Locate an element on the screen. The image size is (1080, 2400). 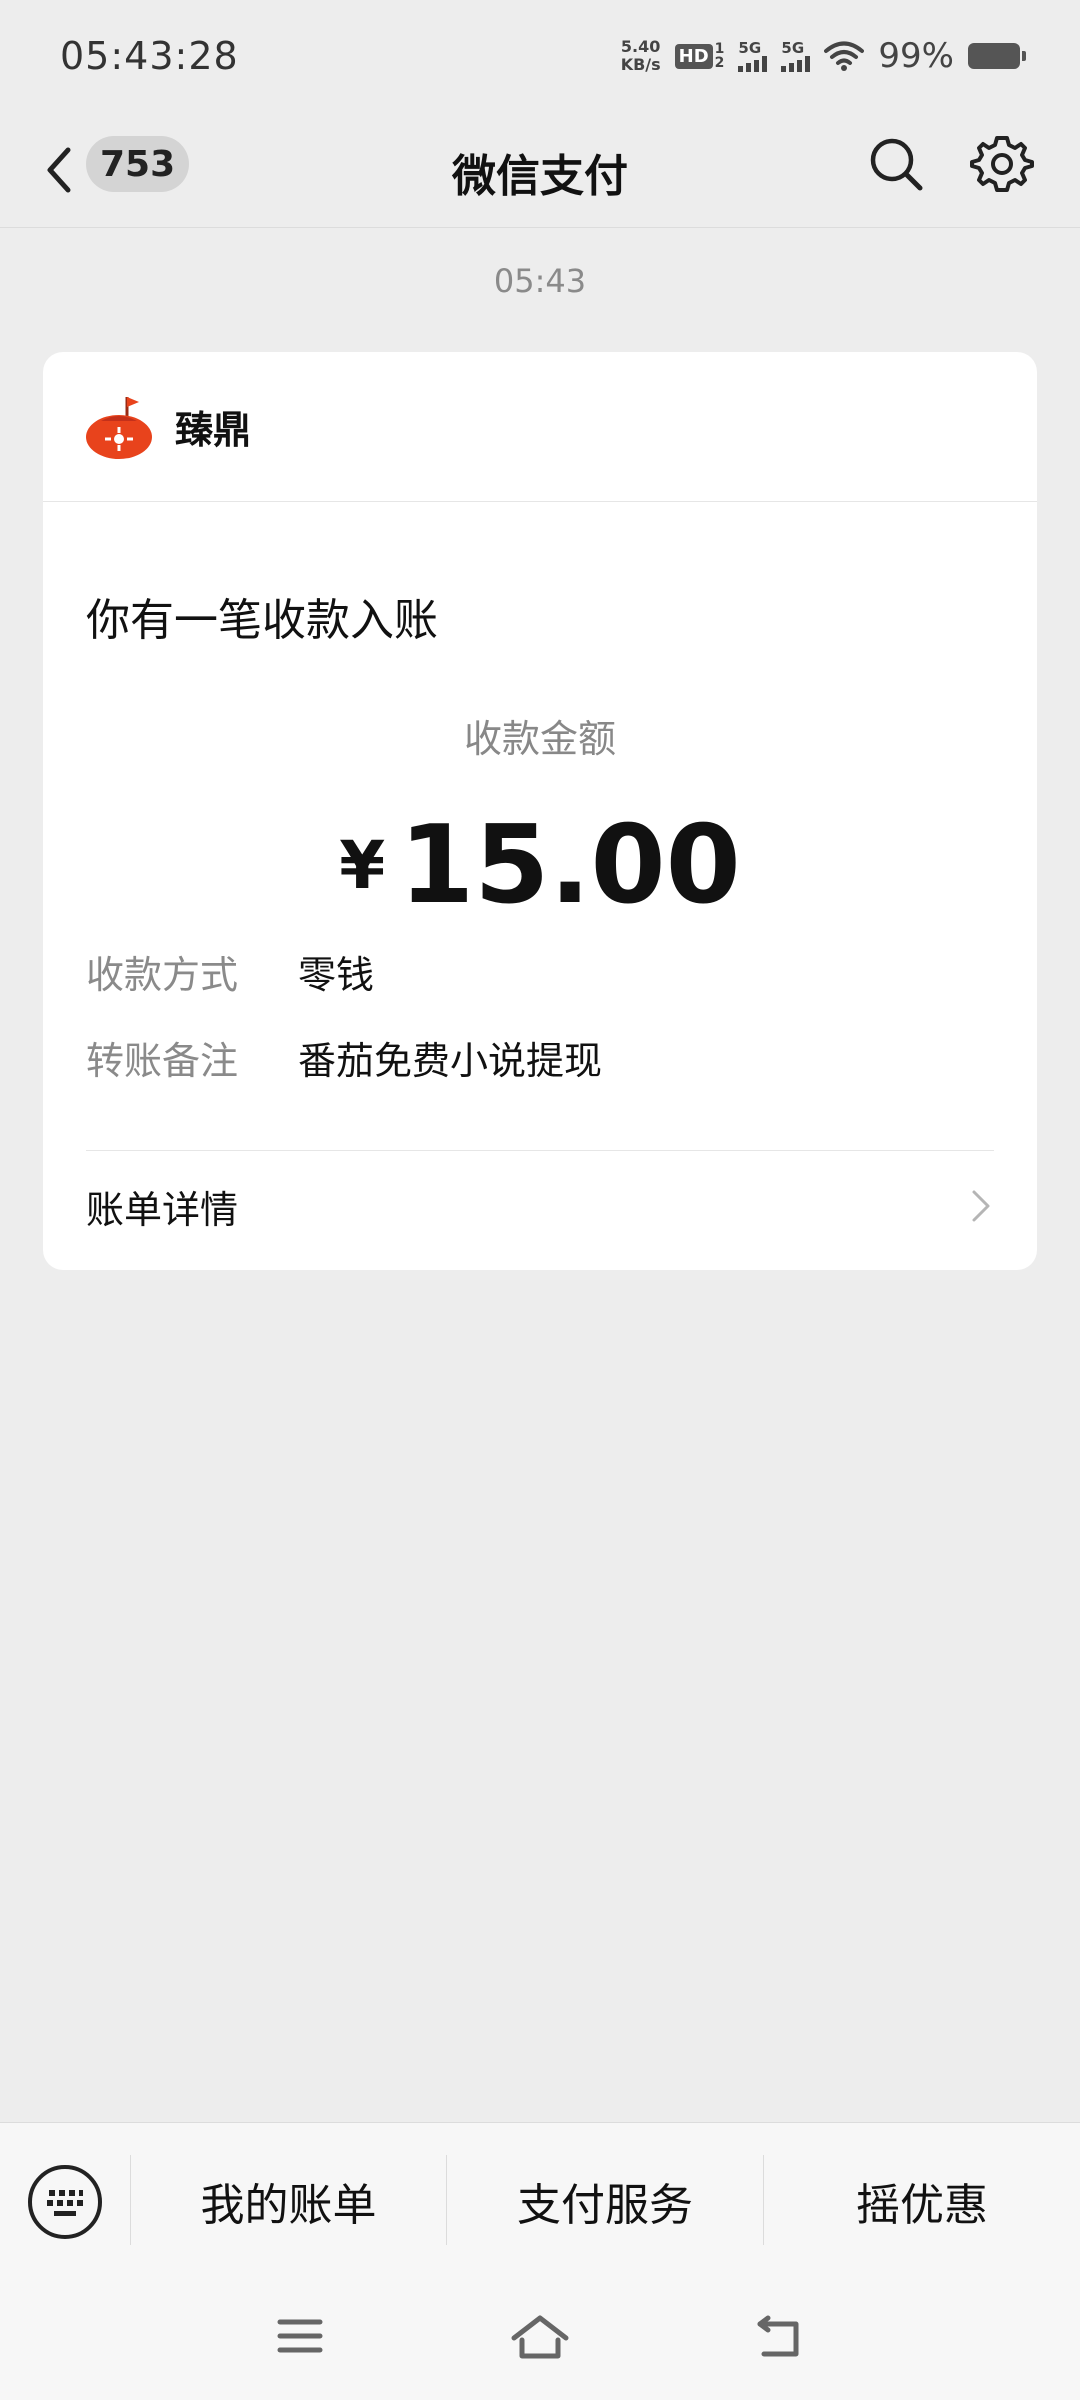
menu-payment-services: 支付服务 is located at coordinates (605, 2201).